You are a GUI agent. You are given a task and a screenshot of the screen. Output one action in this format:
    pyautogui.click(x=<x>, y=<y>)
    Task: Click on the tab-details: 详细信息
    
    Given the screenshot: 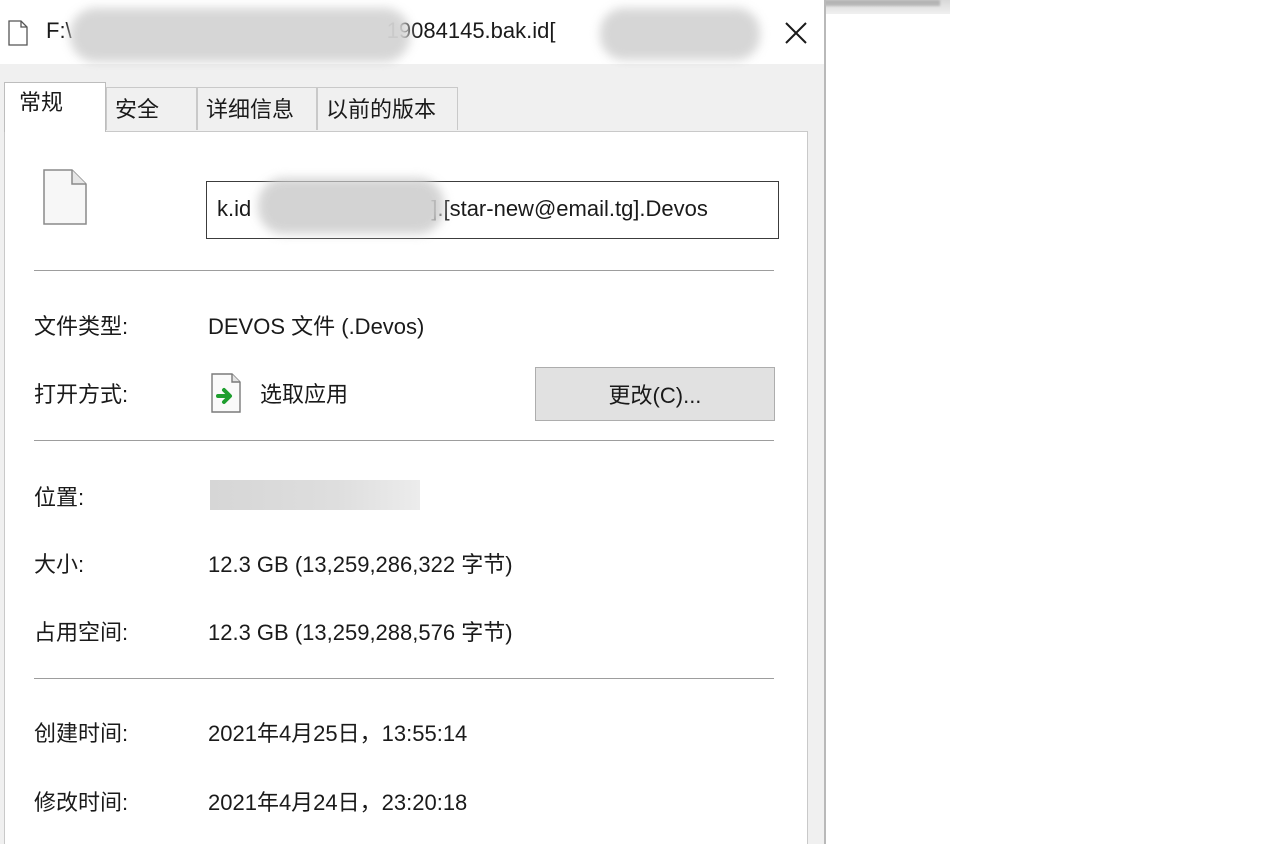 What is the action you would take?
    pyautogui.click(x=257, y=108)
    